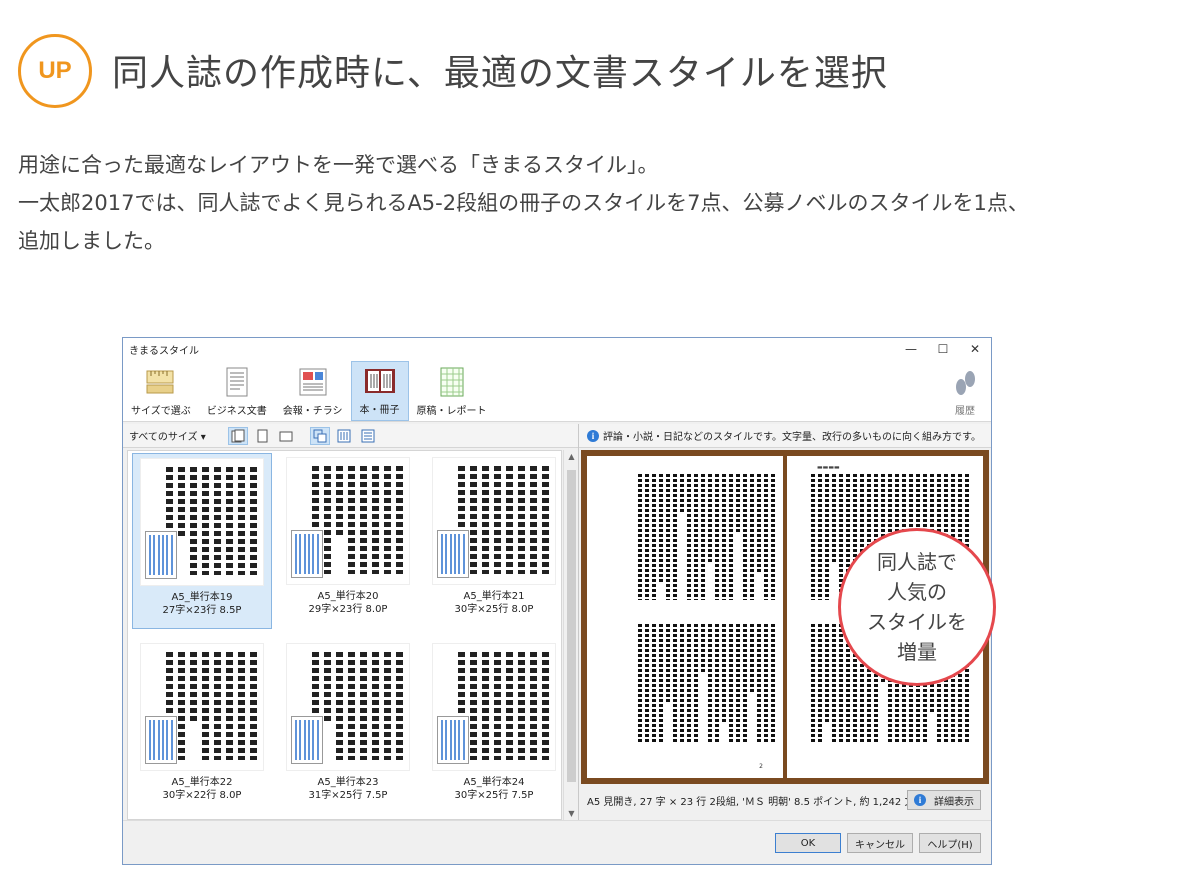 The image size is (1200, 886). I want to click on ribbon-book: 本・冊子, so click(379, 391).